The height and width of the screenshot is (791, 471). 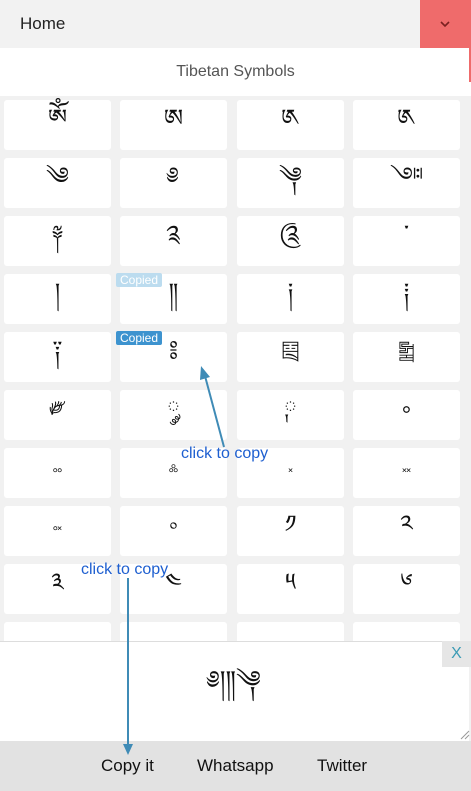 What do you see at coordinates (173, 415) in the screenshot?
I see `symbol-cell: ༘` at bounding box center [173, 415].